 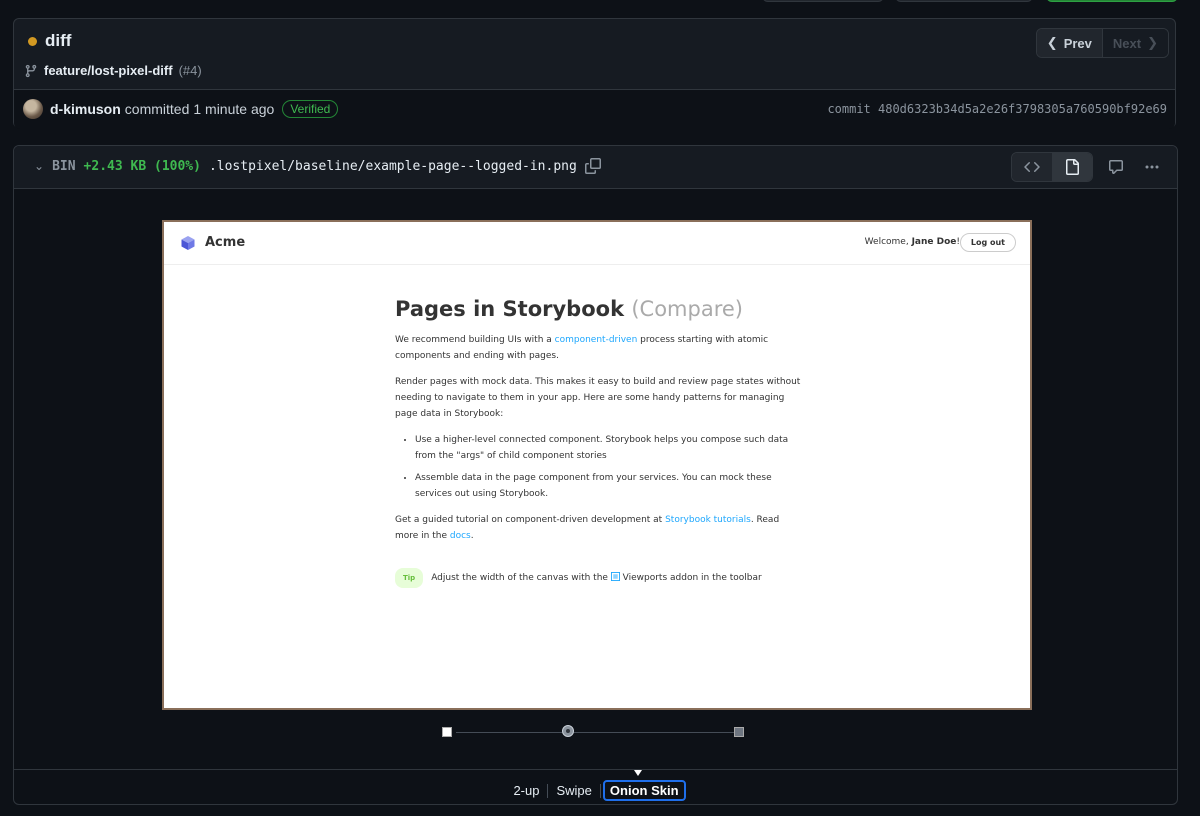 I want to click on slider-max-swatch, so click(x=739, y=732).